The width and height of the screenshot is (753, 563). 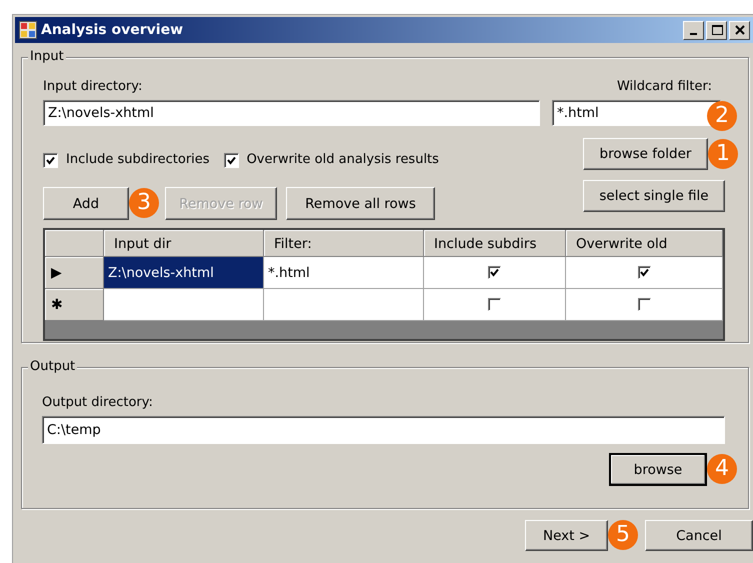 I want to click on action-button: Cancel, so click(x=699, y=535).